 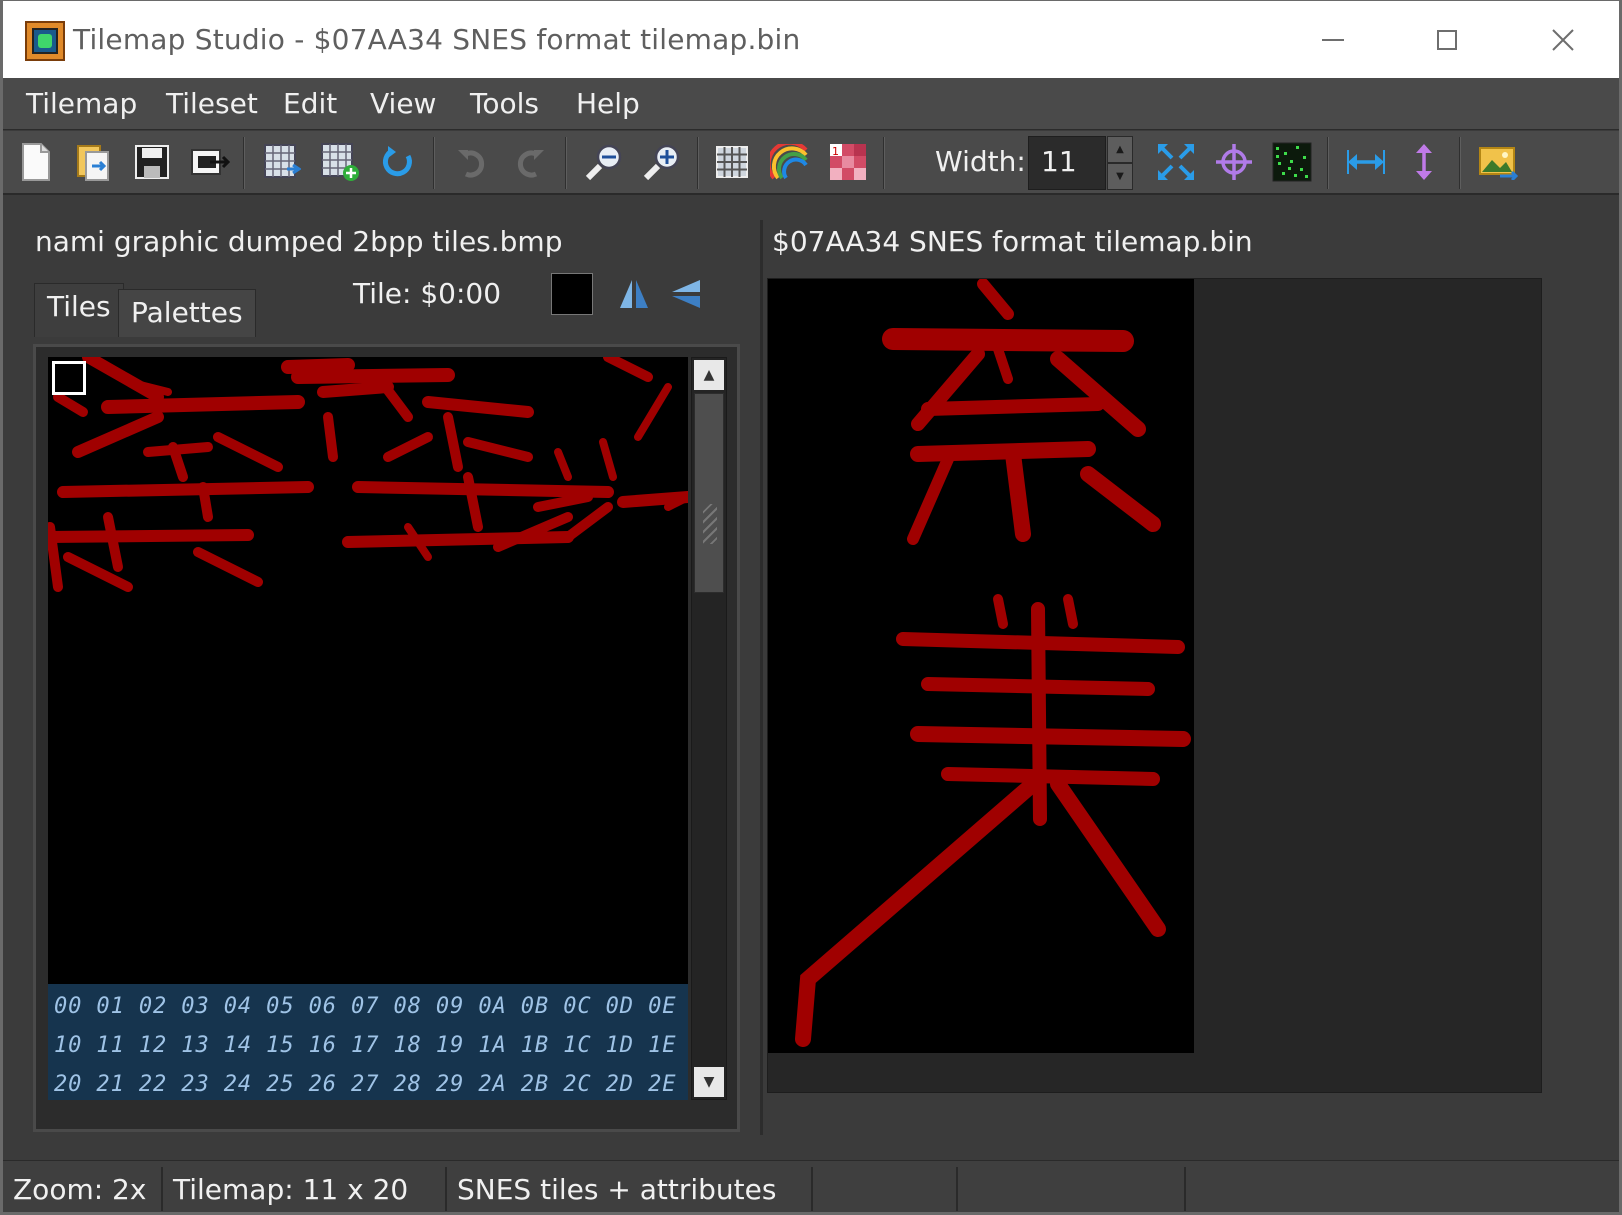 I want to click on save-icon, so click(x=152, y=162).